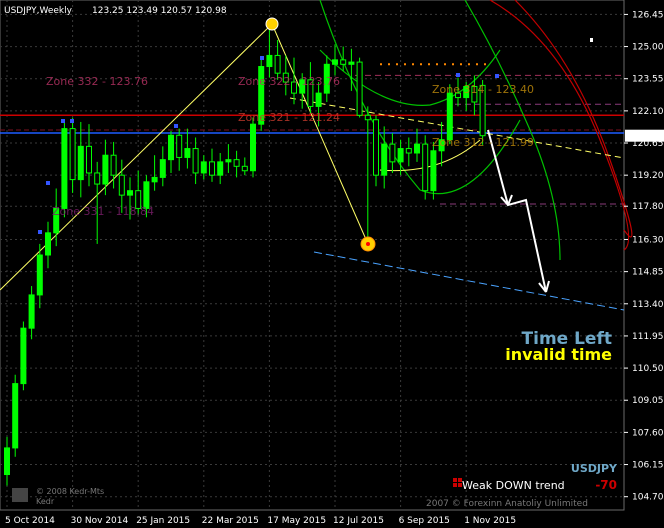 This screenshot has width=664, height=528. Describe the element at coordinates (648, 273) in the screenshot. I see `y-tick-label: 114.85` at that location.